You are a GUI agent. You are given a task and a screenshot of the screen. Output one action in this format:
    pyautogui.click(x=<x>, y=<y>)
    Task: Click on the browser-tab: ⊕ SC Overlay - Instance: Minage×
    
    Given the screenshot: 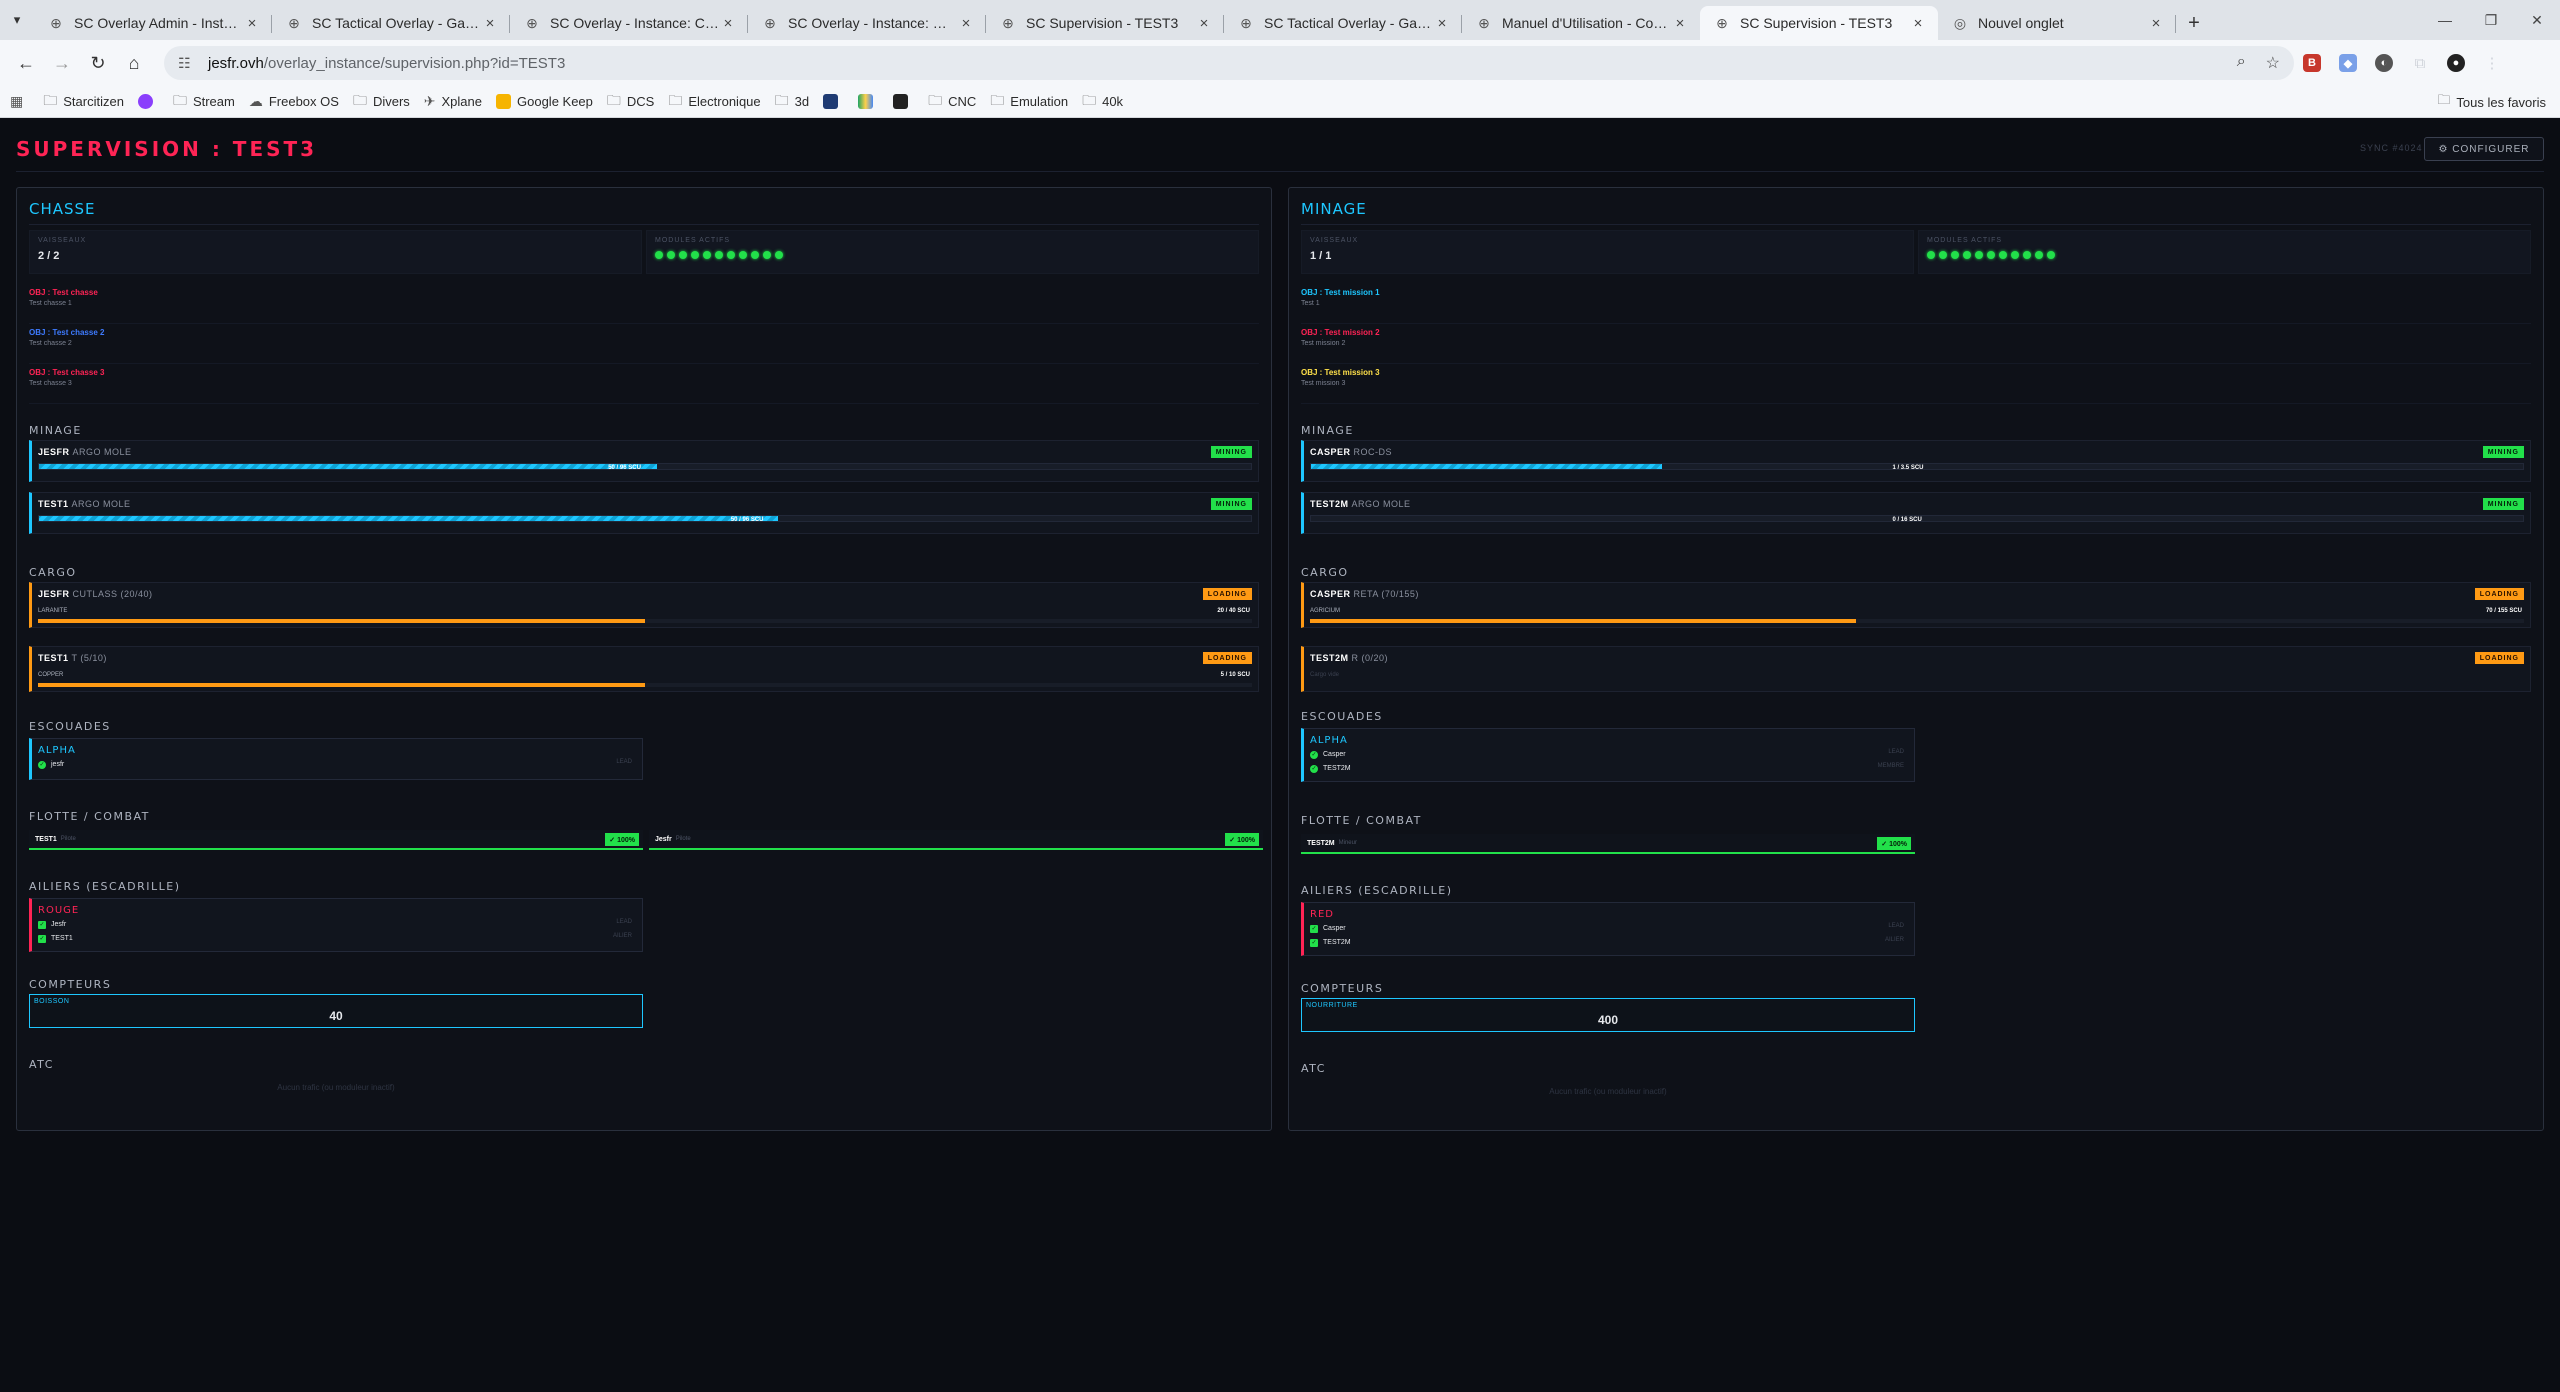 What is the action you would take?
    pyautogui.click(x=867, y=23)
    